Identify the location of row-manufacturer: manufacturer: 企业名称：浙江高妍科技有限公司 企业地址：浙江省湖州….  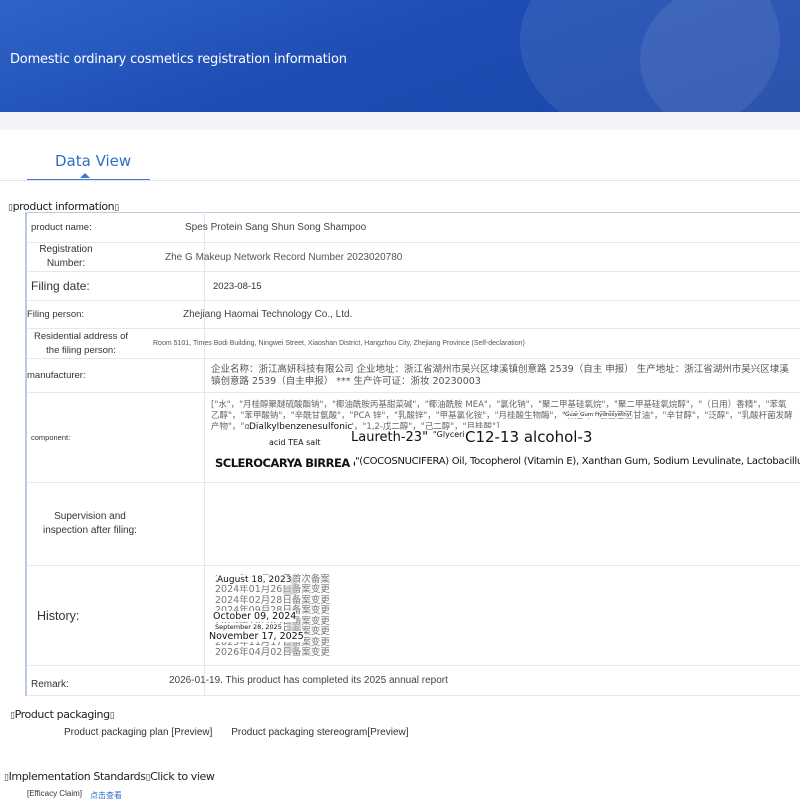
(413, 376).